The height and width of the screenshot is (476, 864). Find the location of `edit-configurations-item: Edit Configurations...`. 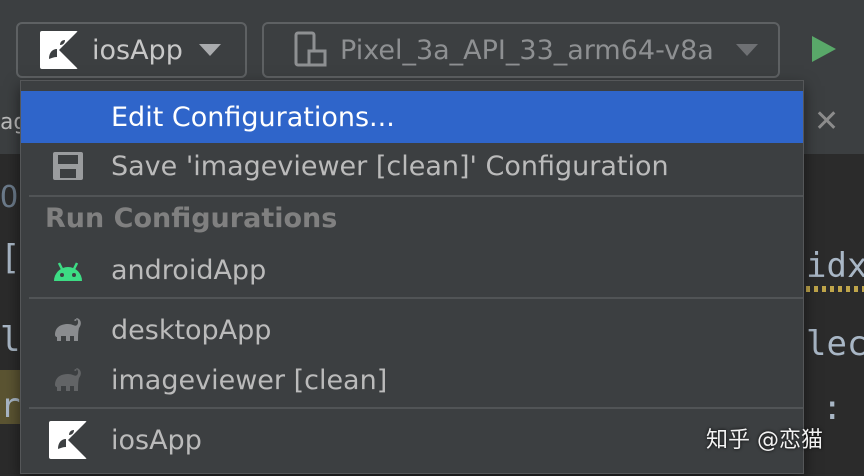

edit-configurations-item: Edit Configurations... is located at coordinates (412, 117).